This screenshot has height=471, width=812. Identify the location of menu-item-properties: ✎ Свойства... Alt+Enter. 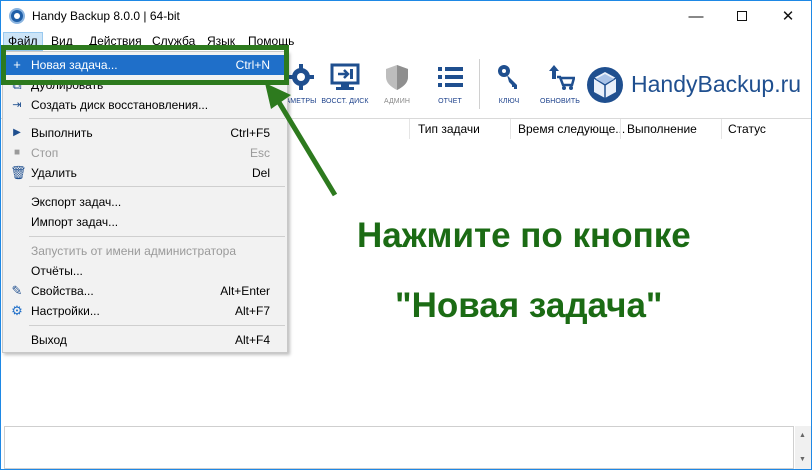
(145, 291).